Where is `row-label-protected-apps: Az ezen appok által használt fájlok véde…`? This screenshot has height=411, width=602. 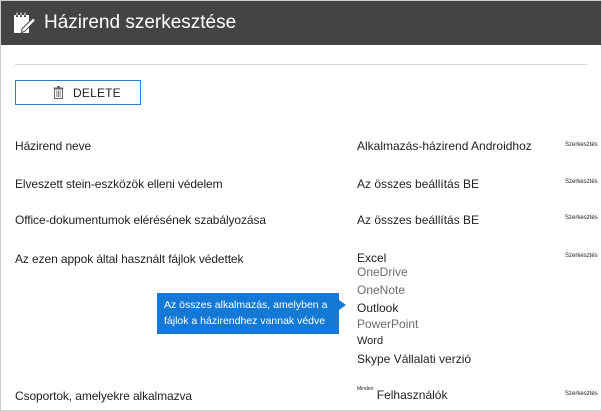 row-label-protected-apps: Az ezen appok által használt fájlok véde… is located at coordinates (129, 259).